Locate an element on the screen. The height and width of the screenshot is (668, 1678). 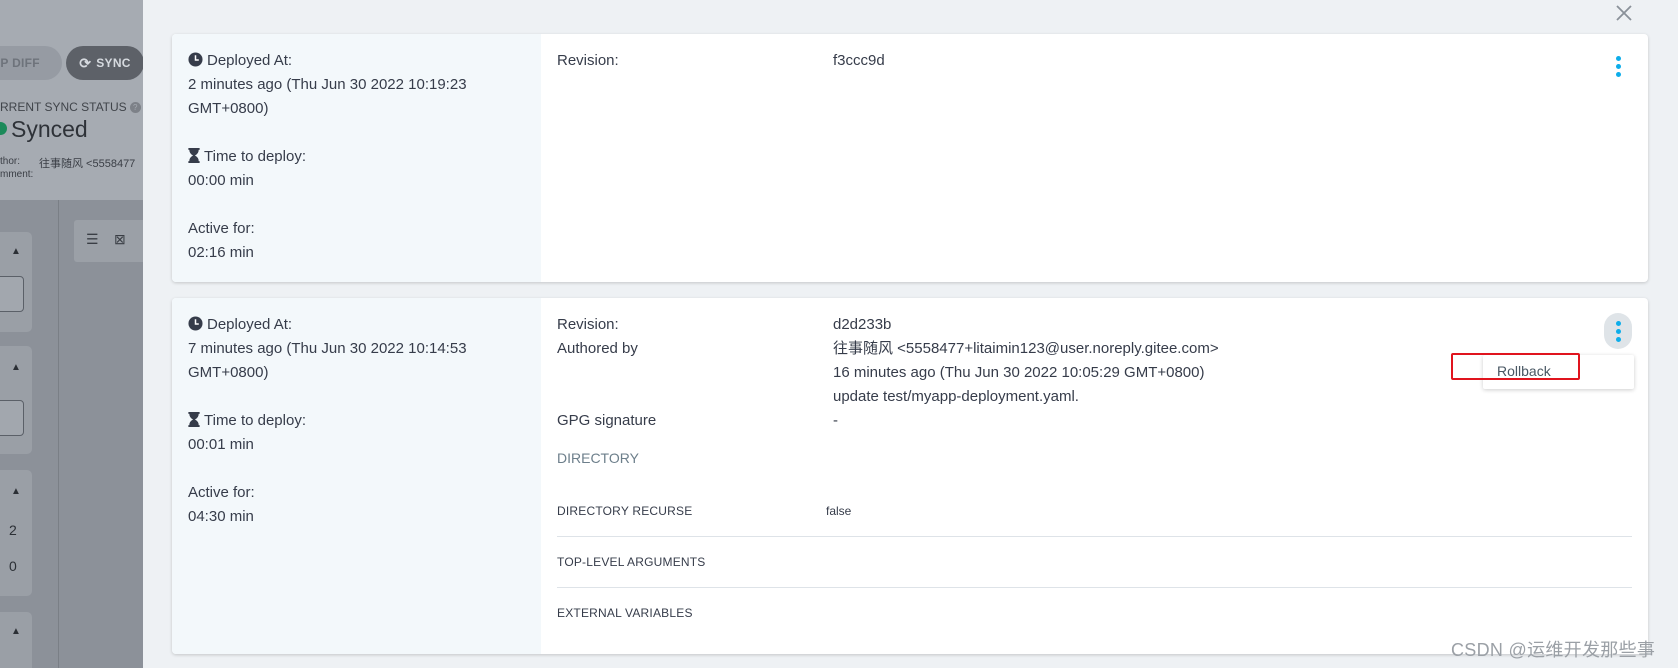
app-diff-button: PP DIFF is located at coordinates (31, 63).